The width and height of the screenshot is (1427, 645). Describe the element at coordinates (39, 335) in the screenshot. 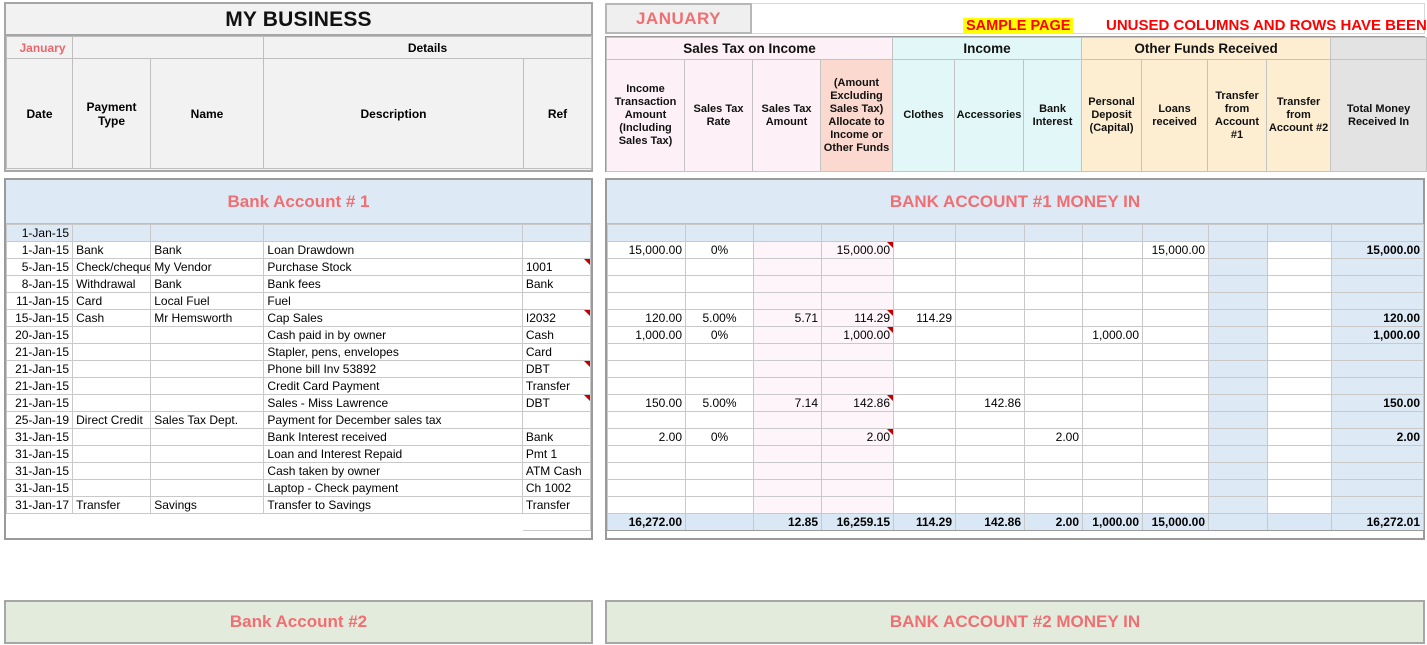

I see `cell-date: 20-Jan-15` at that location.